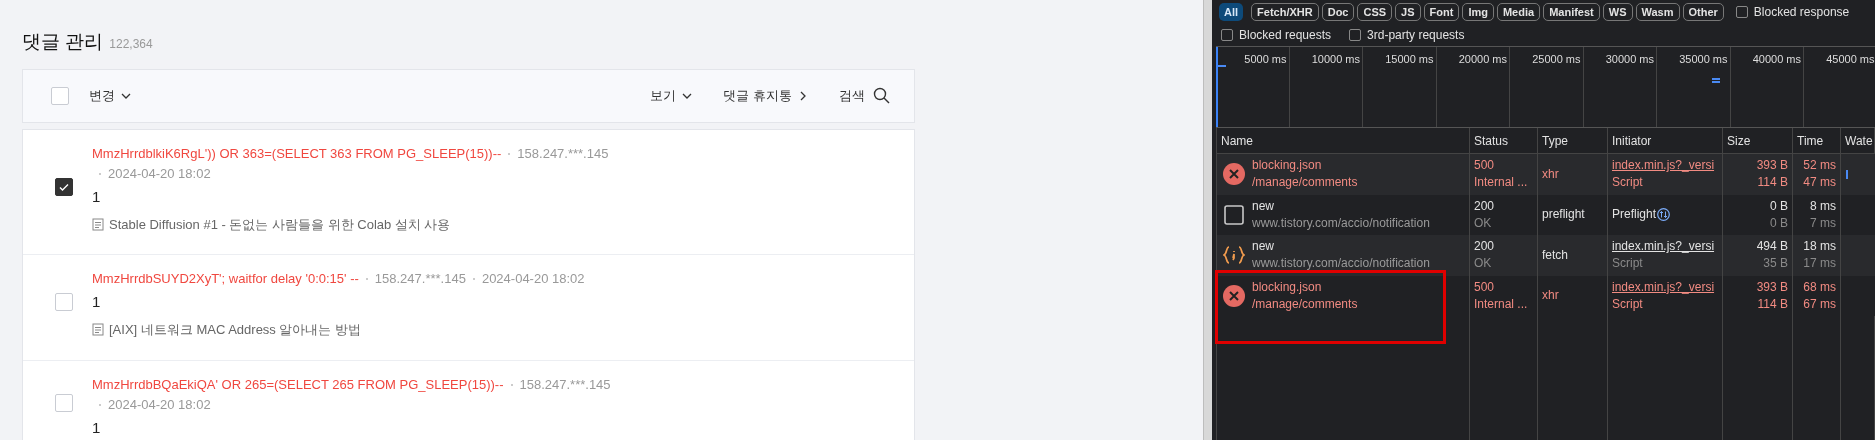  Describe the element at coordinates (1801, 12) in the screenshot. I see `option-label: Blocked response` at that location.